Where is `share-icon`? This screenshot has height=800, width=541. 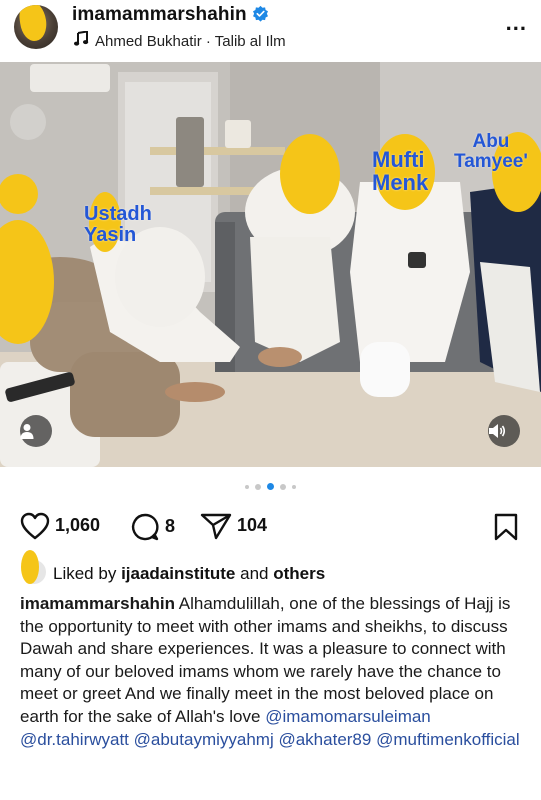 share-icon is located at coordinates (216, 526).